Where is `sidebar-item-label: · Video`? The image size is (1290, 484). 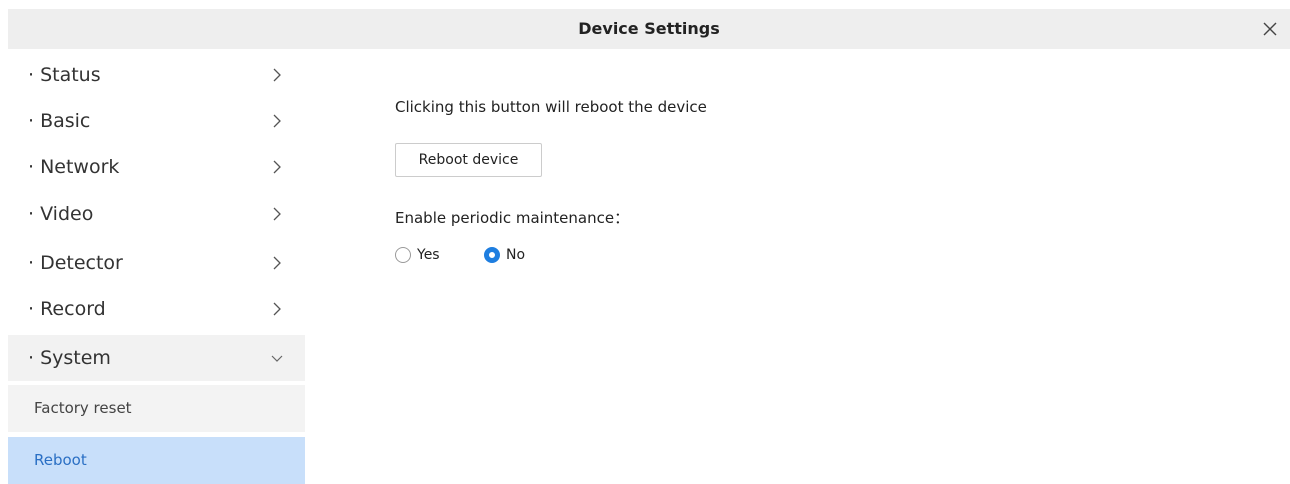
sidebar-item-label: · Video is located at coordinates (61, 214).